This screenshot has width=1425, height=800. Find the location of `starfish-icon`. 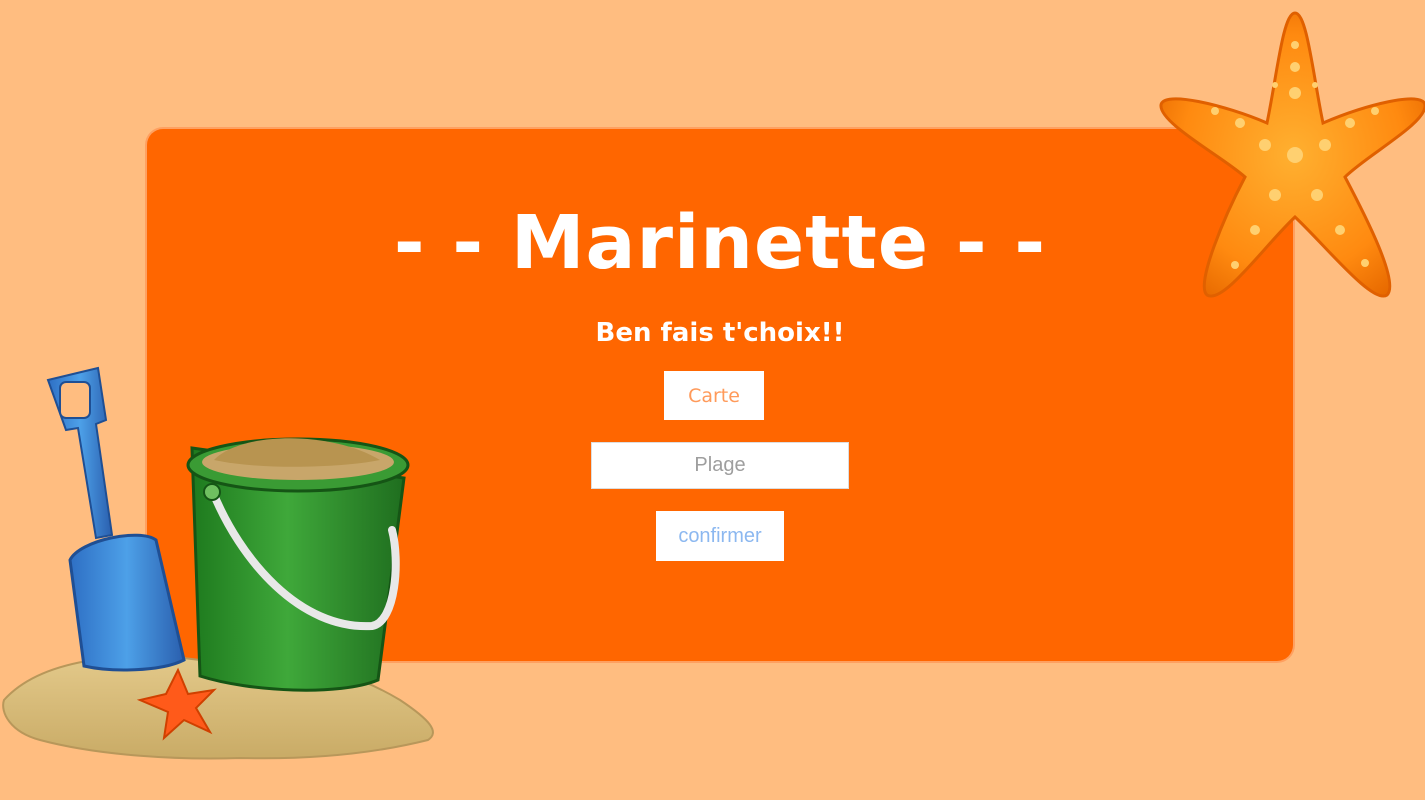

starfish-icon is located at coordinates (1292, 154).